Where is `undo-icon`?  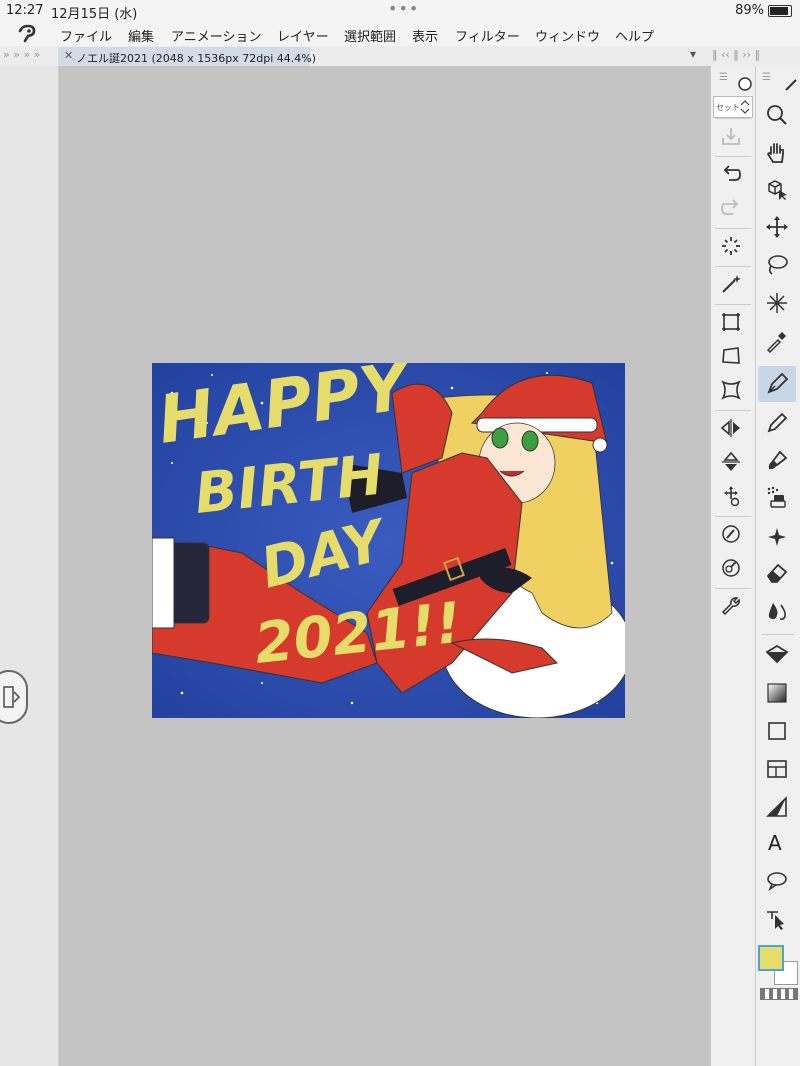 undo-icon is located at coordinates (731, 174).